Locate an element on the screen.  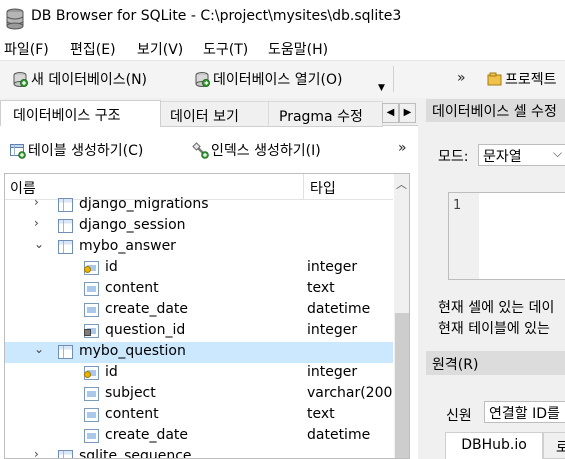
menu-help: 도움말(H) is located at coordinates (298, 49).